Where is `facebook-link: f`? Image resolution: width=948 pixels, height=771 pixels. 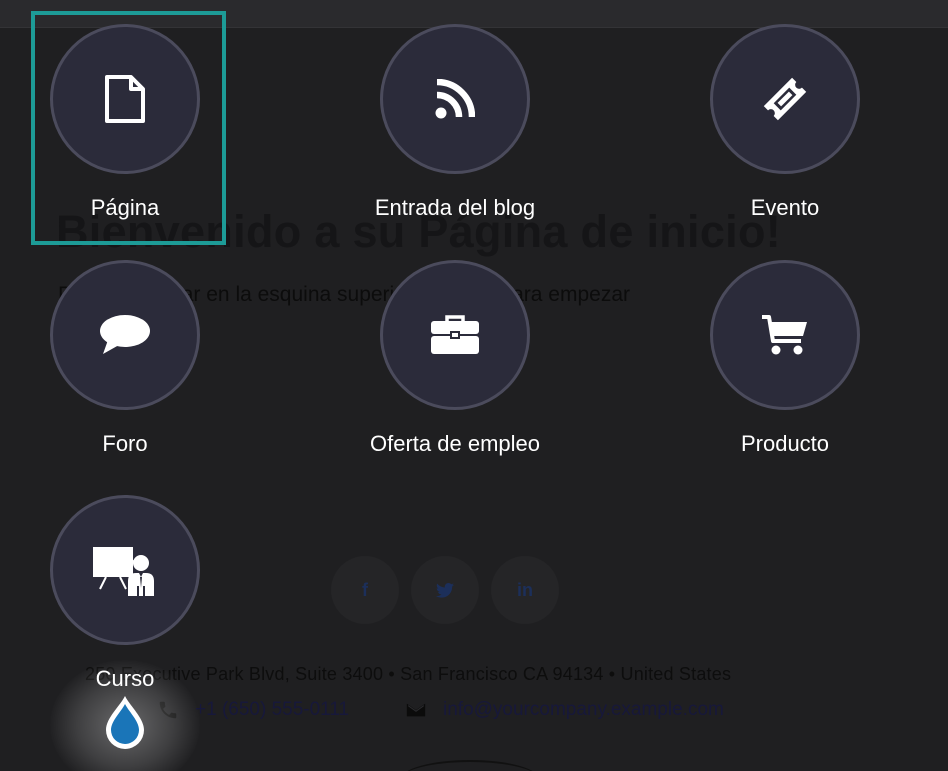 facebook-link: f is located at coordinates (365, 590).